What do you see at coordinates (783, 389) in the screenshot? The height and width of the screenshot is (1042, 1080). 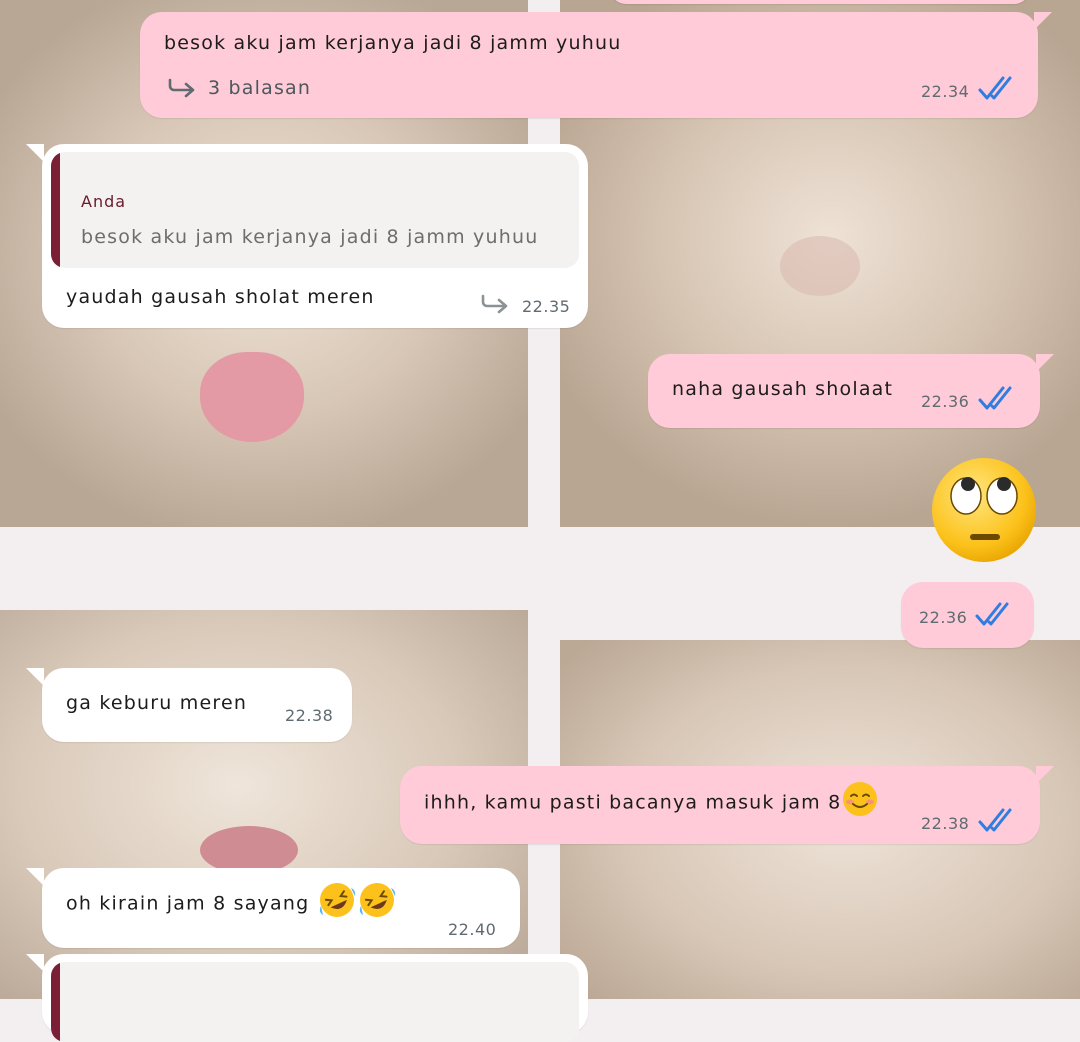 I see `message-text: naha gausah sholaat` at bounding box center [783, 389].